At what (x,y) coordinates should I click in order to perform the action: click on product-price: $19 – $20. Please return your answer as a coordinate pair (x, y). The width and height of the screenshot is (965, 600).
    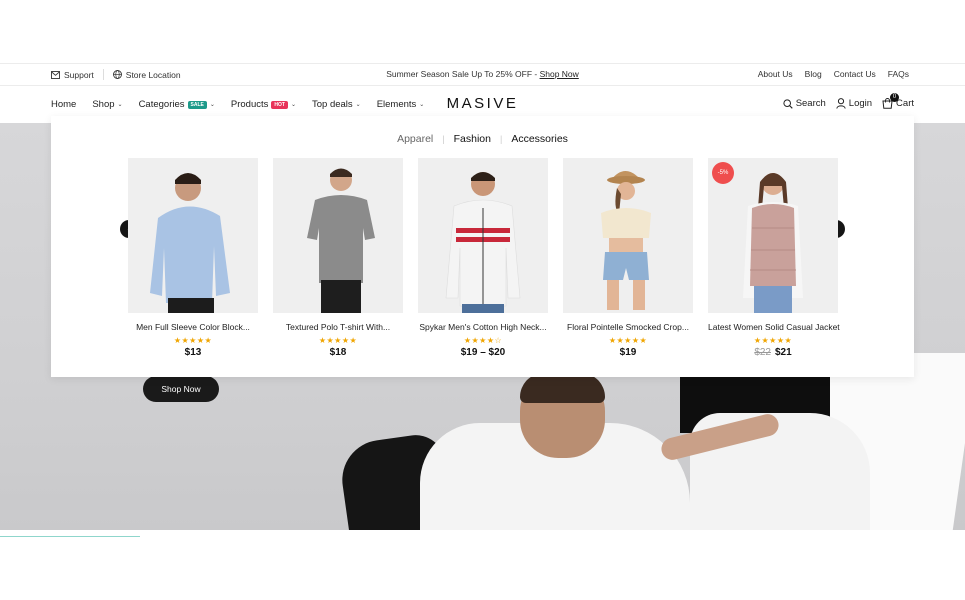
    Looking at the image, I should click on (483, 352).